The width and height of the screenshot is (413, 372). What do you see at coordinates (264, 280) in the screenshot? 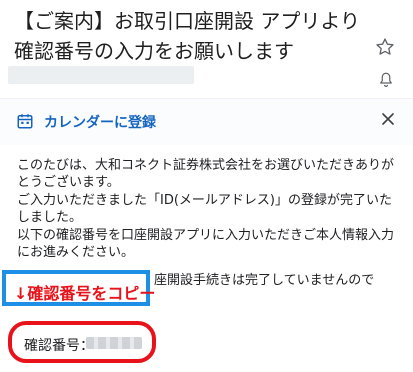
I see `body-line-partial: 座開設手続きは完了していませんので` at bounding box center [264, 280].